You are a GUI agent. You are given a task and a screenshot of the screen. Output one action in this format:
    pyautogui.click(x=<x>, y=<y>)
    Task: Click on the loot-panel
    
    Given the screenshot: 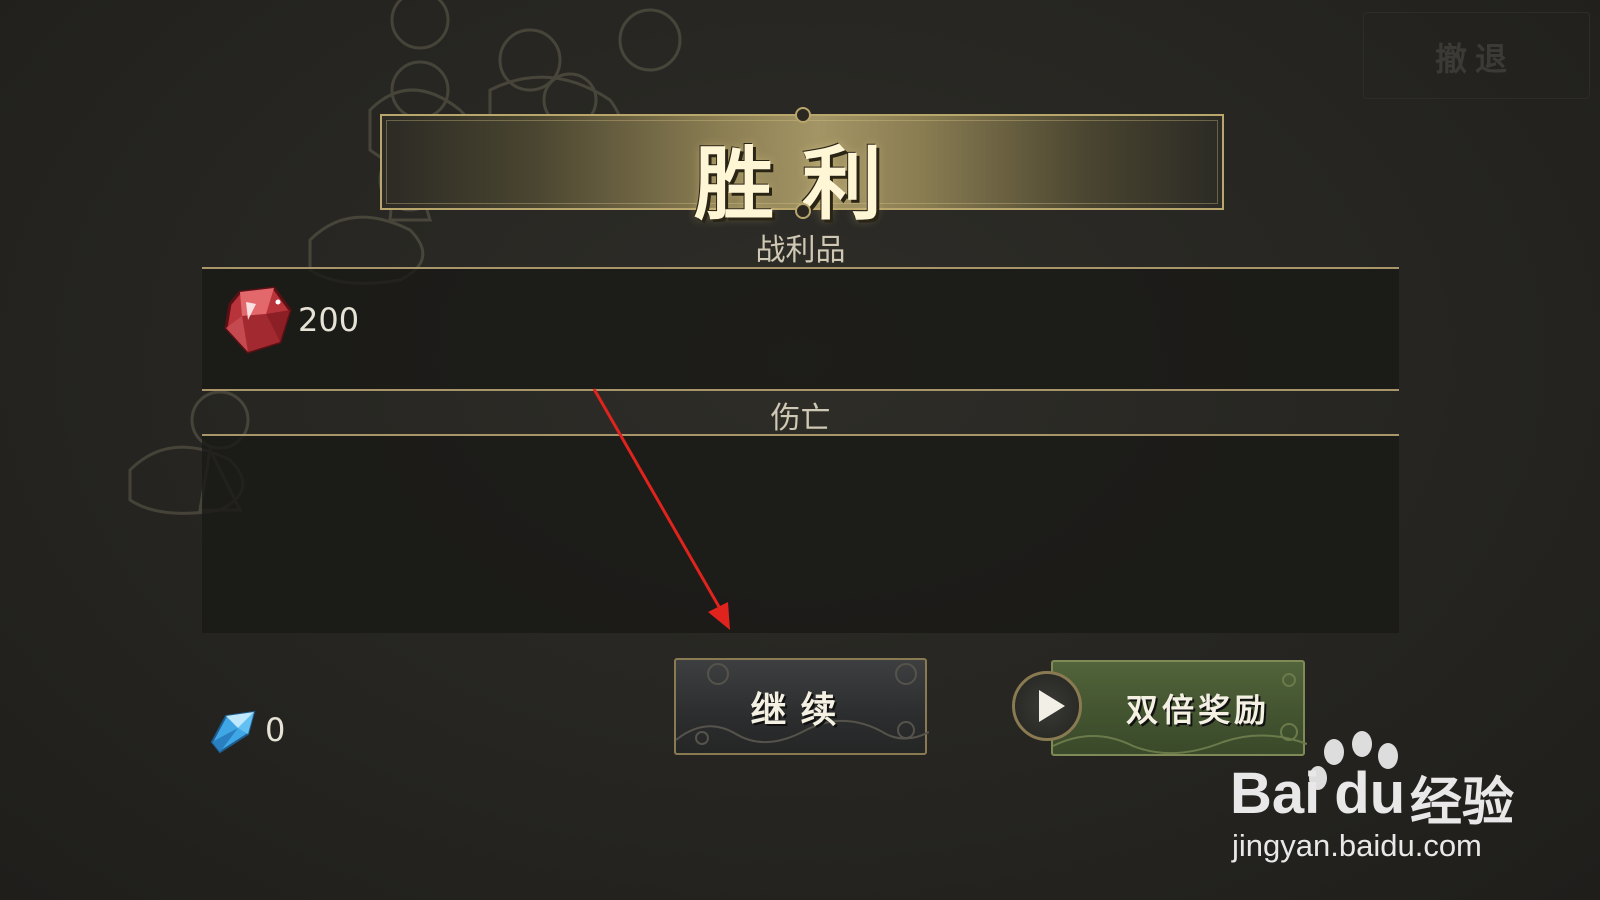 What is the action you would take?
    pyautogui.click(x=800, y=329)
    